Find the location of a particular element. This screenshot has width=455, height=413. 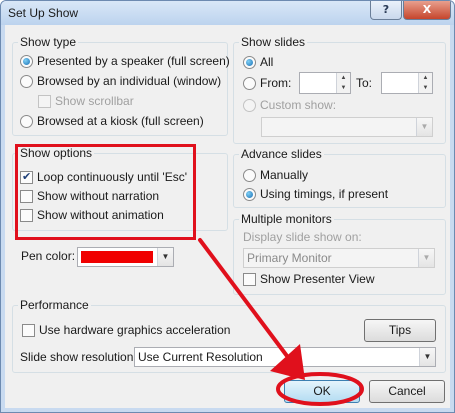

ok-button-highlight-ellipse is located at coordinates (320, 389).